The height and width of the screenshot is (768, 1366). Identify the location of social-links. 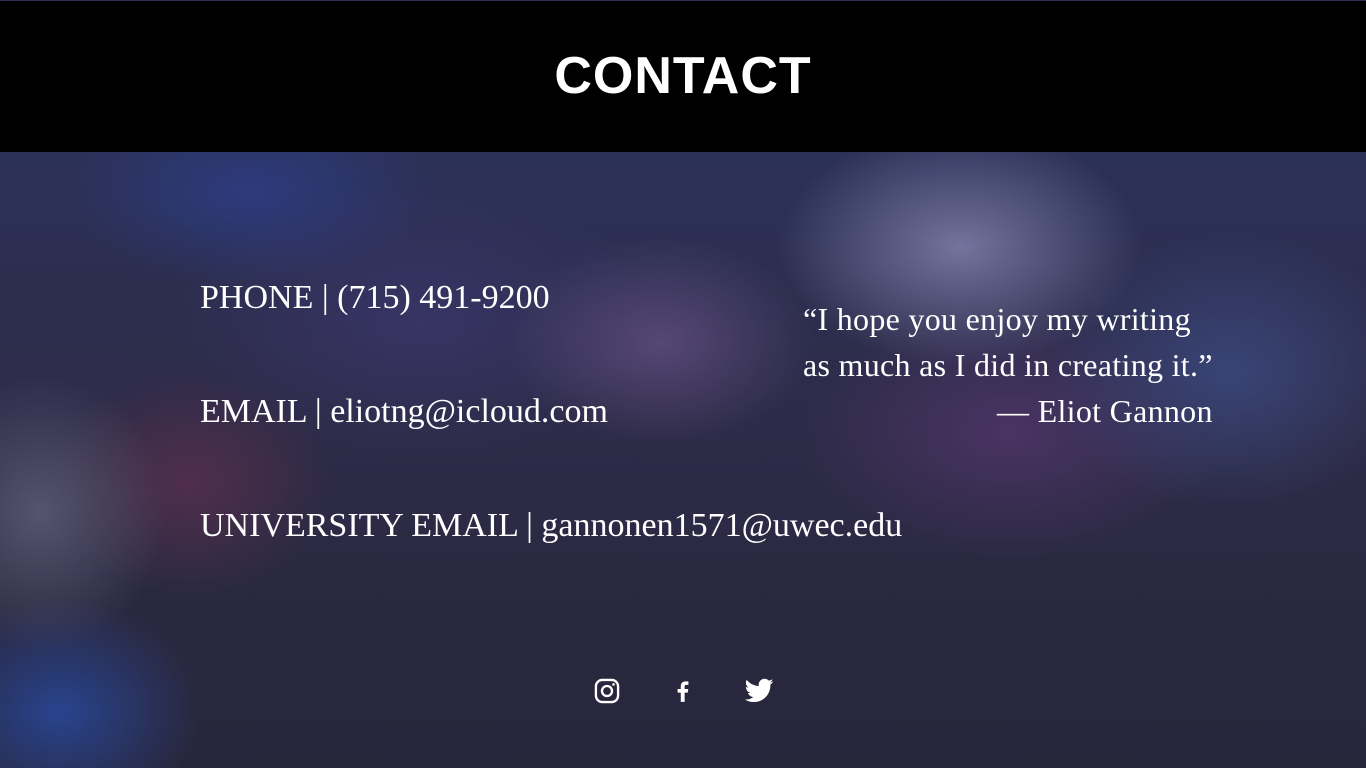
(683, 691).